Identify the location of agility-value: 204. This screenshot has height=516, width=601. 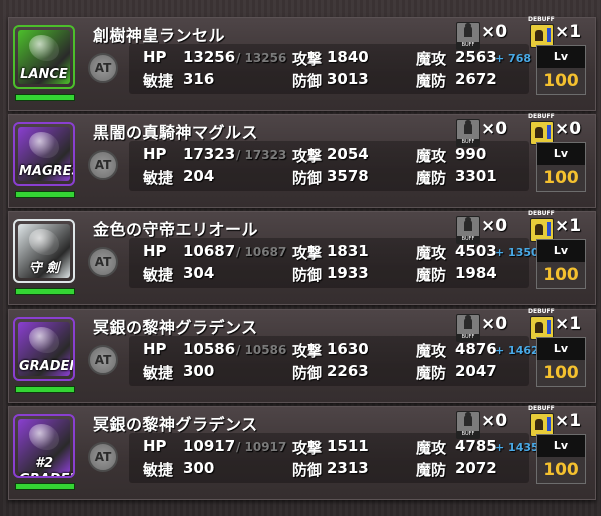
(199, 176).